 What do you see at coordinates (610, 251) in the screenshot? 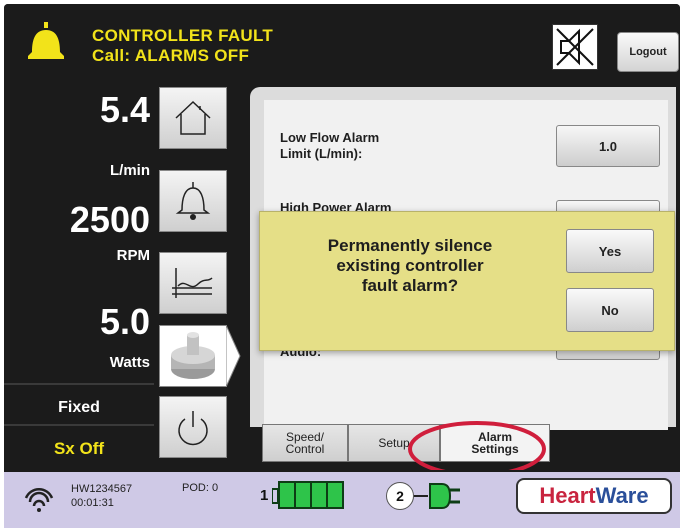
I see `yes-button: Yes` at bounding box center [610, 251].